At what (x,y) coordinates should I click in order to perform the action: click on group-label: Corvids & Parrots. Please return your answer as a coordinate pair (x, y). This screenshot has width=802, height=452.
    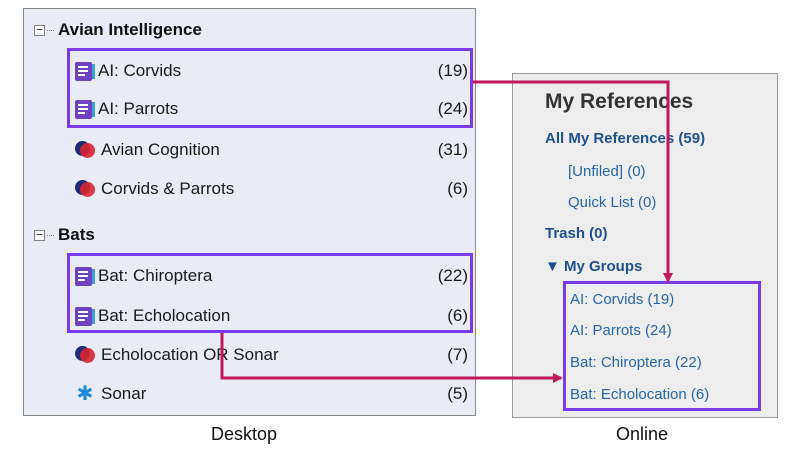
    Looking at the image, I should click on (168, 188).